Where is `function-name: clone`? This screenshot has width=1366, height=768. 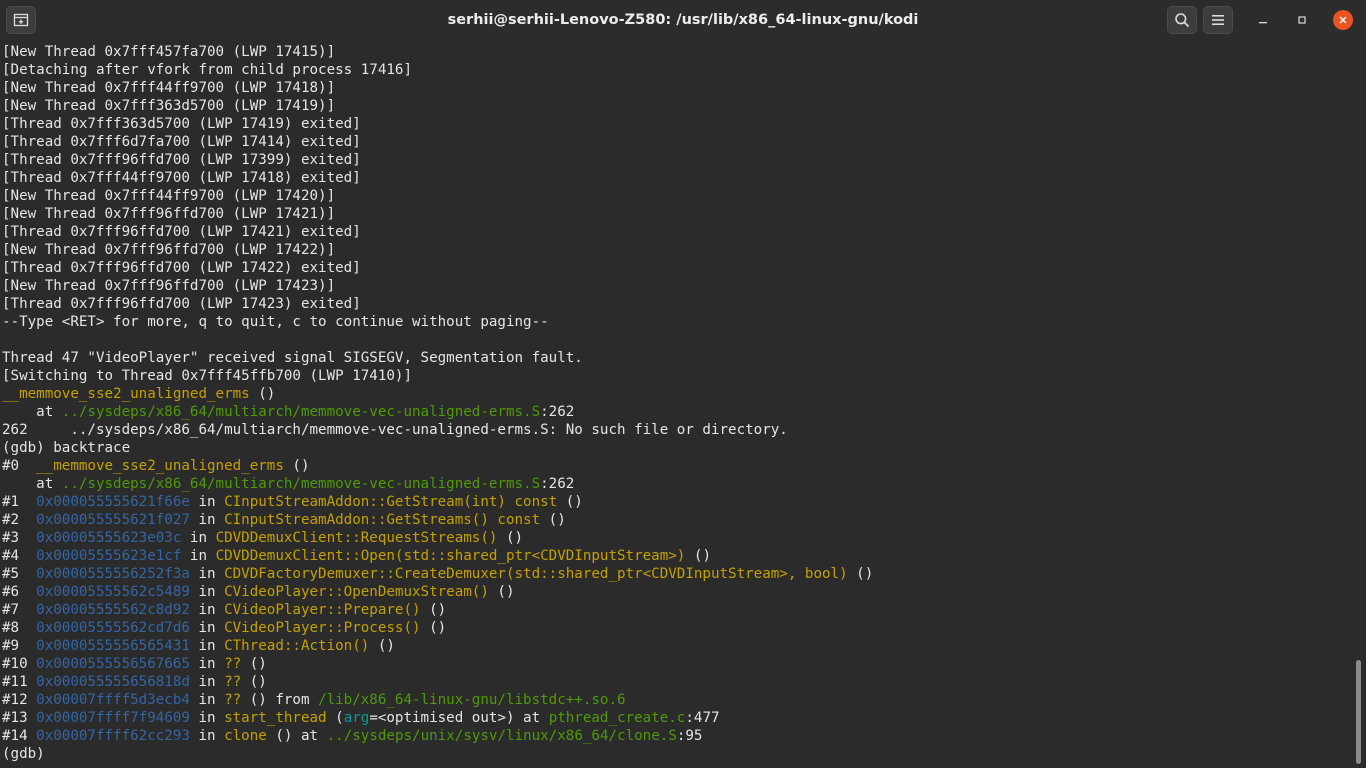 function-name: clone is located at coordinates (245, 736).